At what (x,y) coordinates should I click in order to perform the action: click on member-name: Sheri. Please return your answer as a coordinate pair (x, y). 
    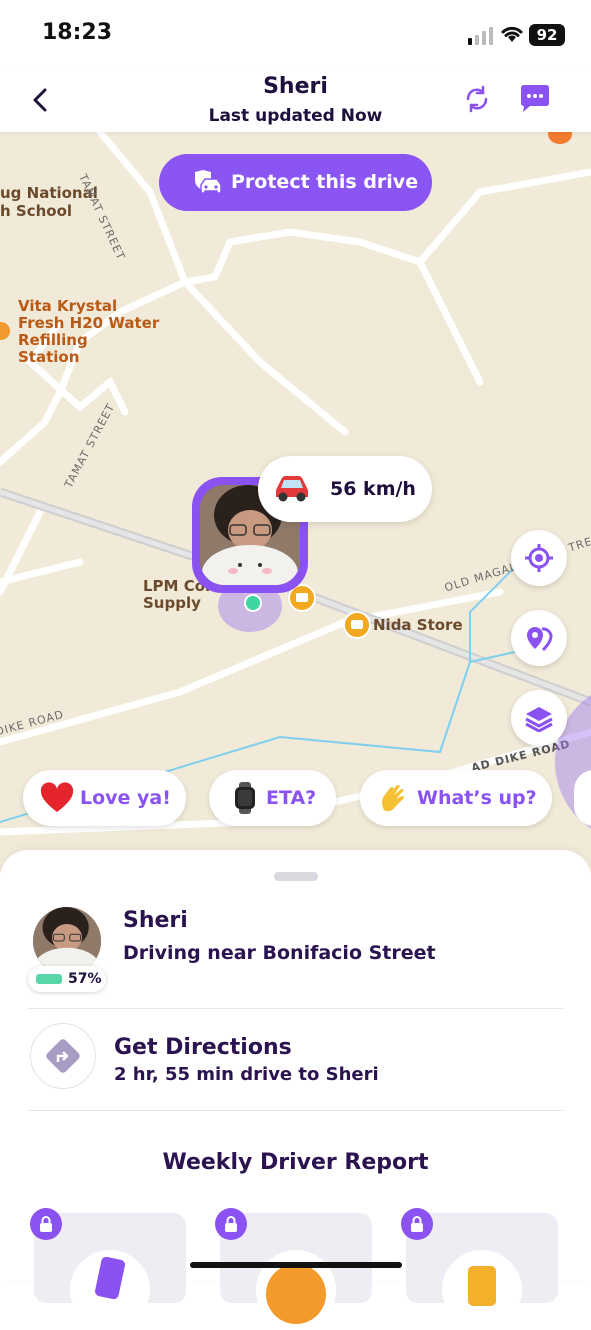
    Looking at the image, I should click on (155, 920).